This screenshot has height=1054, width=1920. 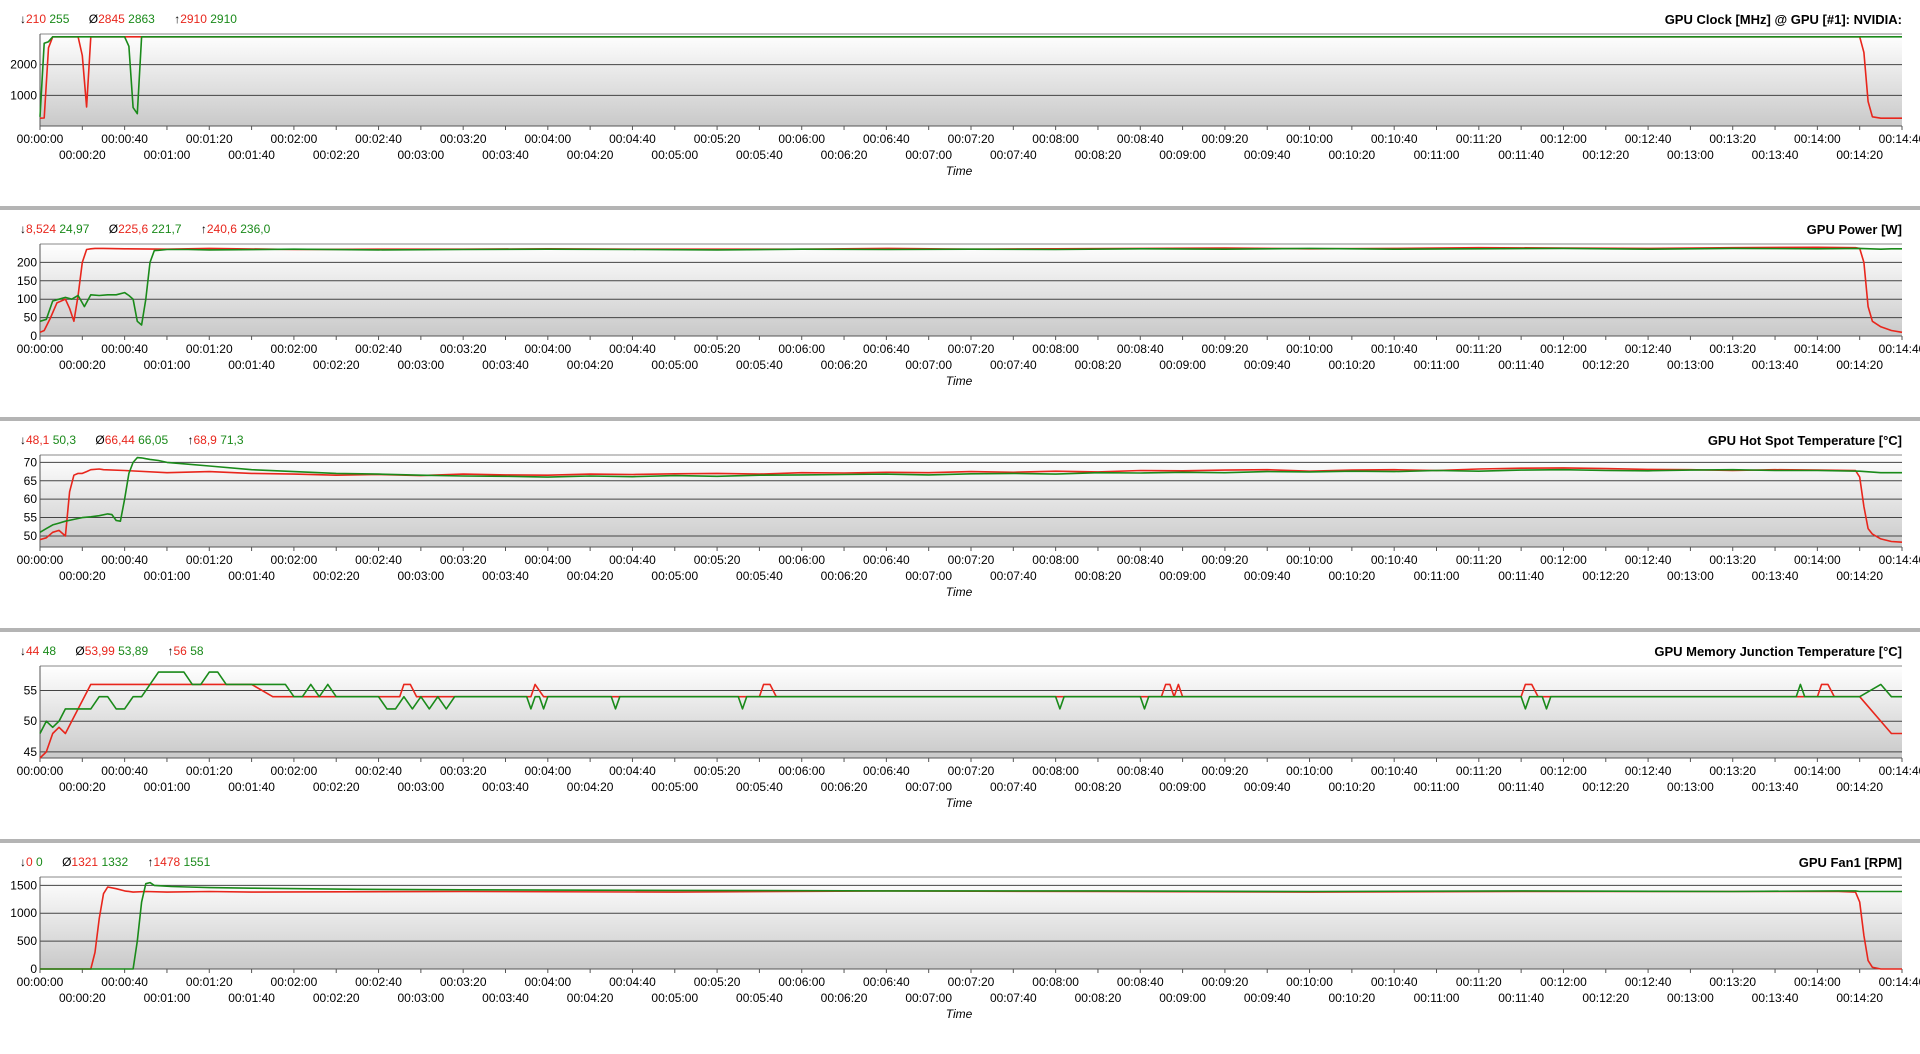 I want to click on y-tick-label: 100, so click(x=27, y=299).